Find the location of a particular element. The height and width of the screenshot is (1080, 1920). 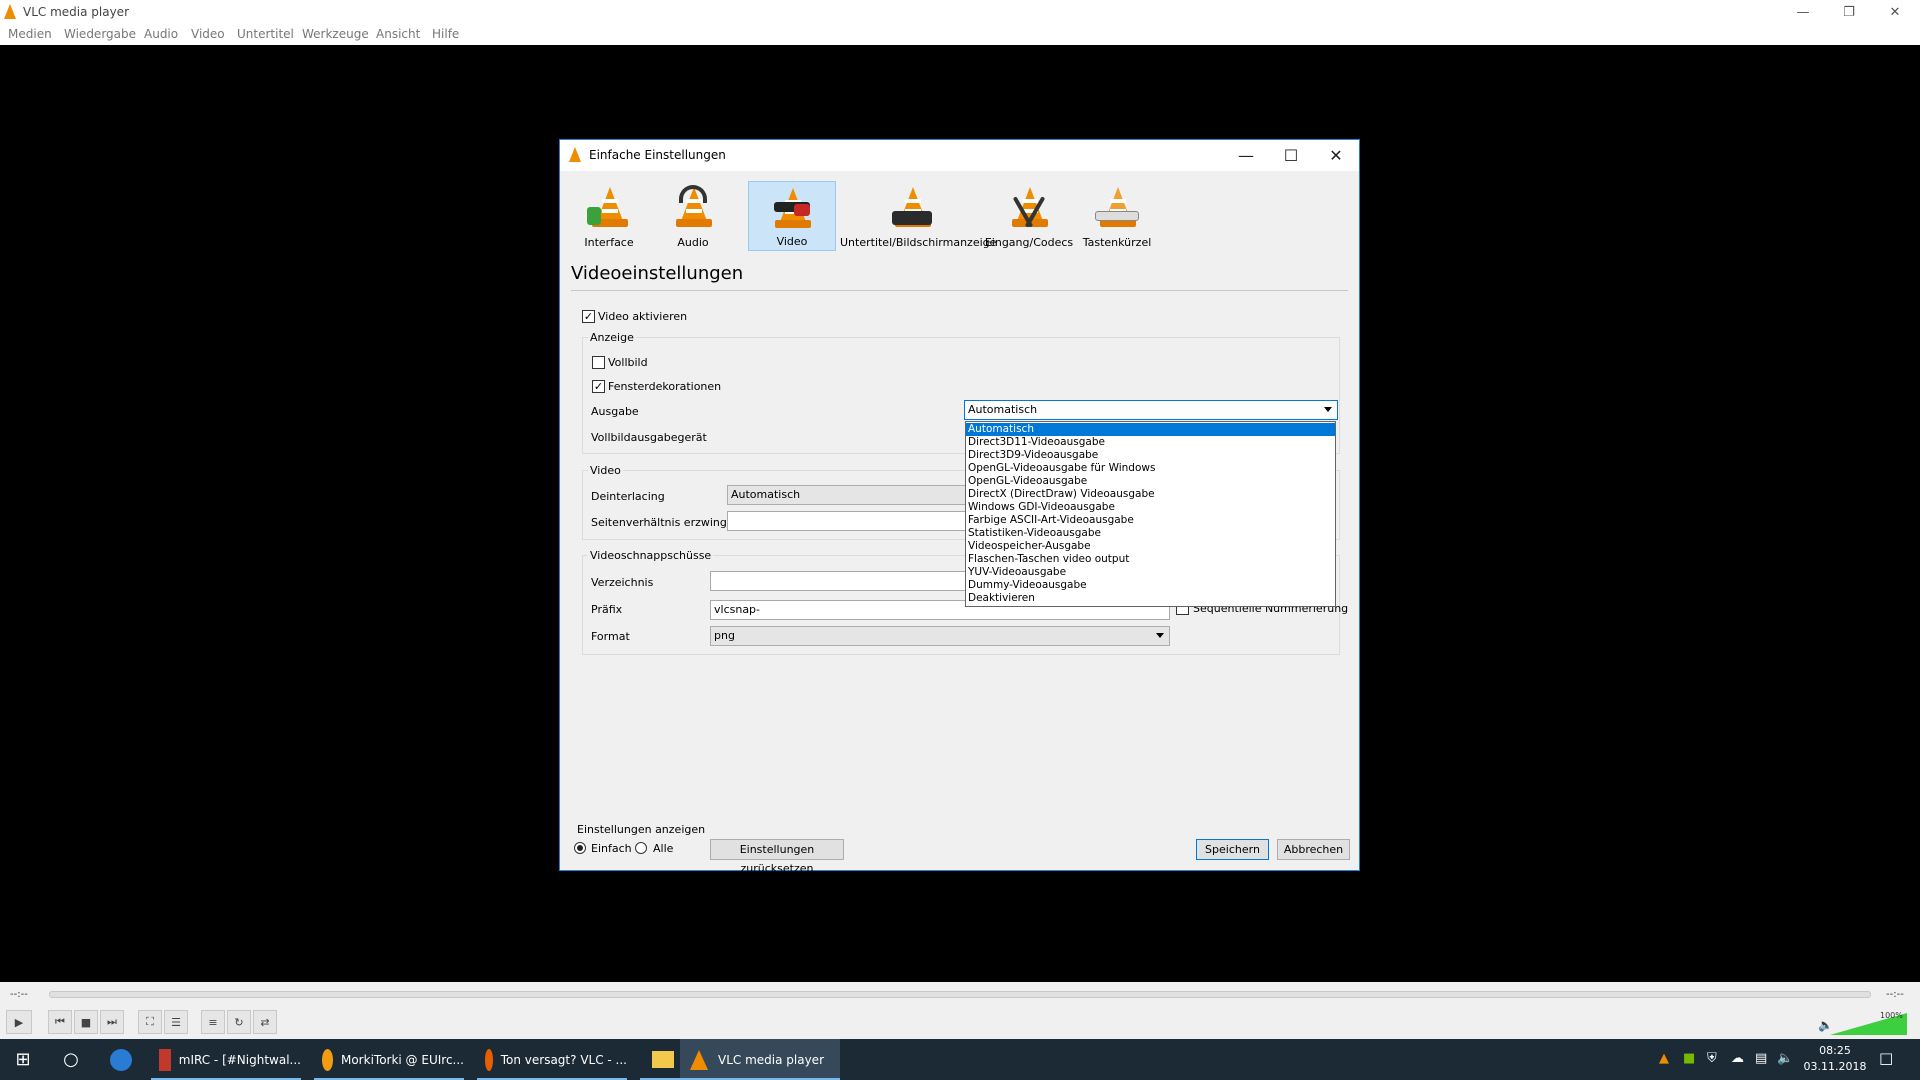

next-button: ⏭ is located at coordinates (112, 1022).